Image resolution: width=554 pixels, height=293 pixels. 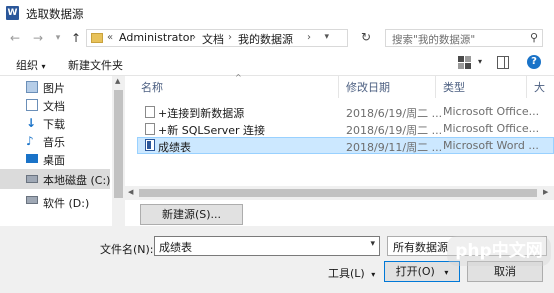 I want to click on forward-arrow-icon: →, so click(x=38, y=38).